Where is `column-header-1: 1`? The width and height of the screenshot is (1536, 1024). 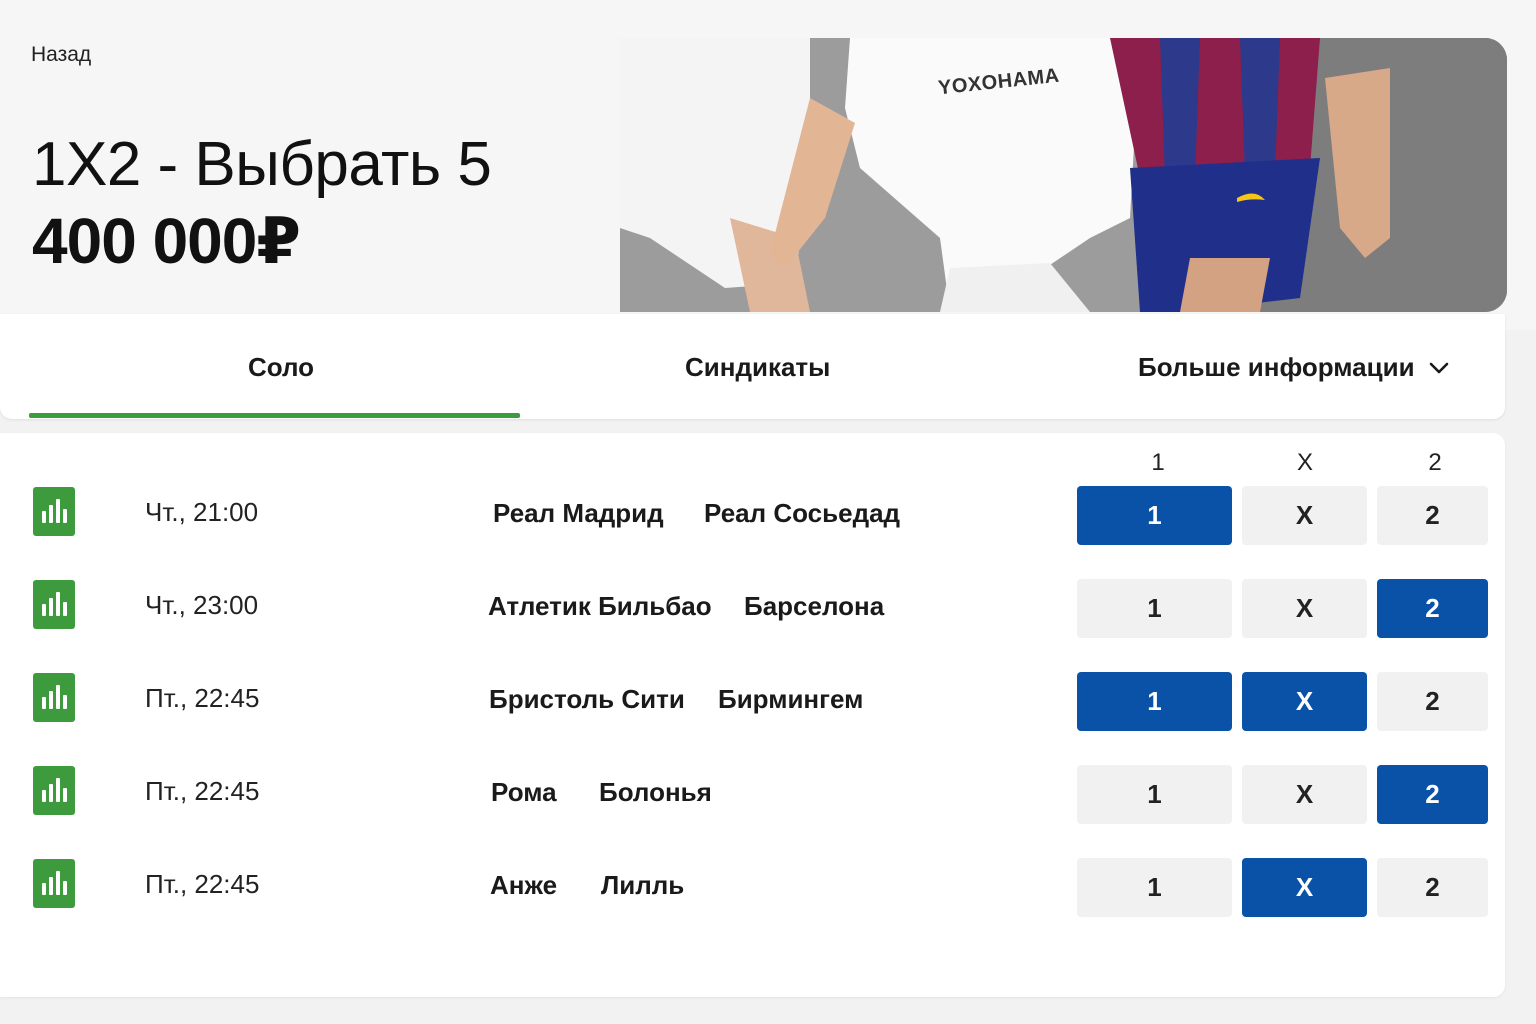 column-header-1: 1 is located at coordinates (1158, 462).